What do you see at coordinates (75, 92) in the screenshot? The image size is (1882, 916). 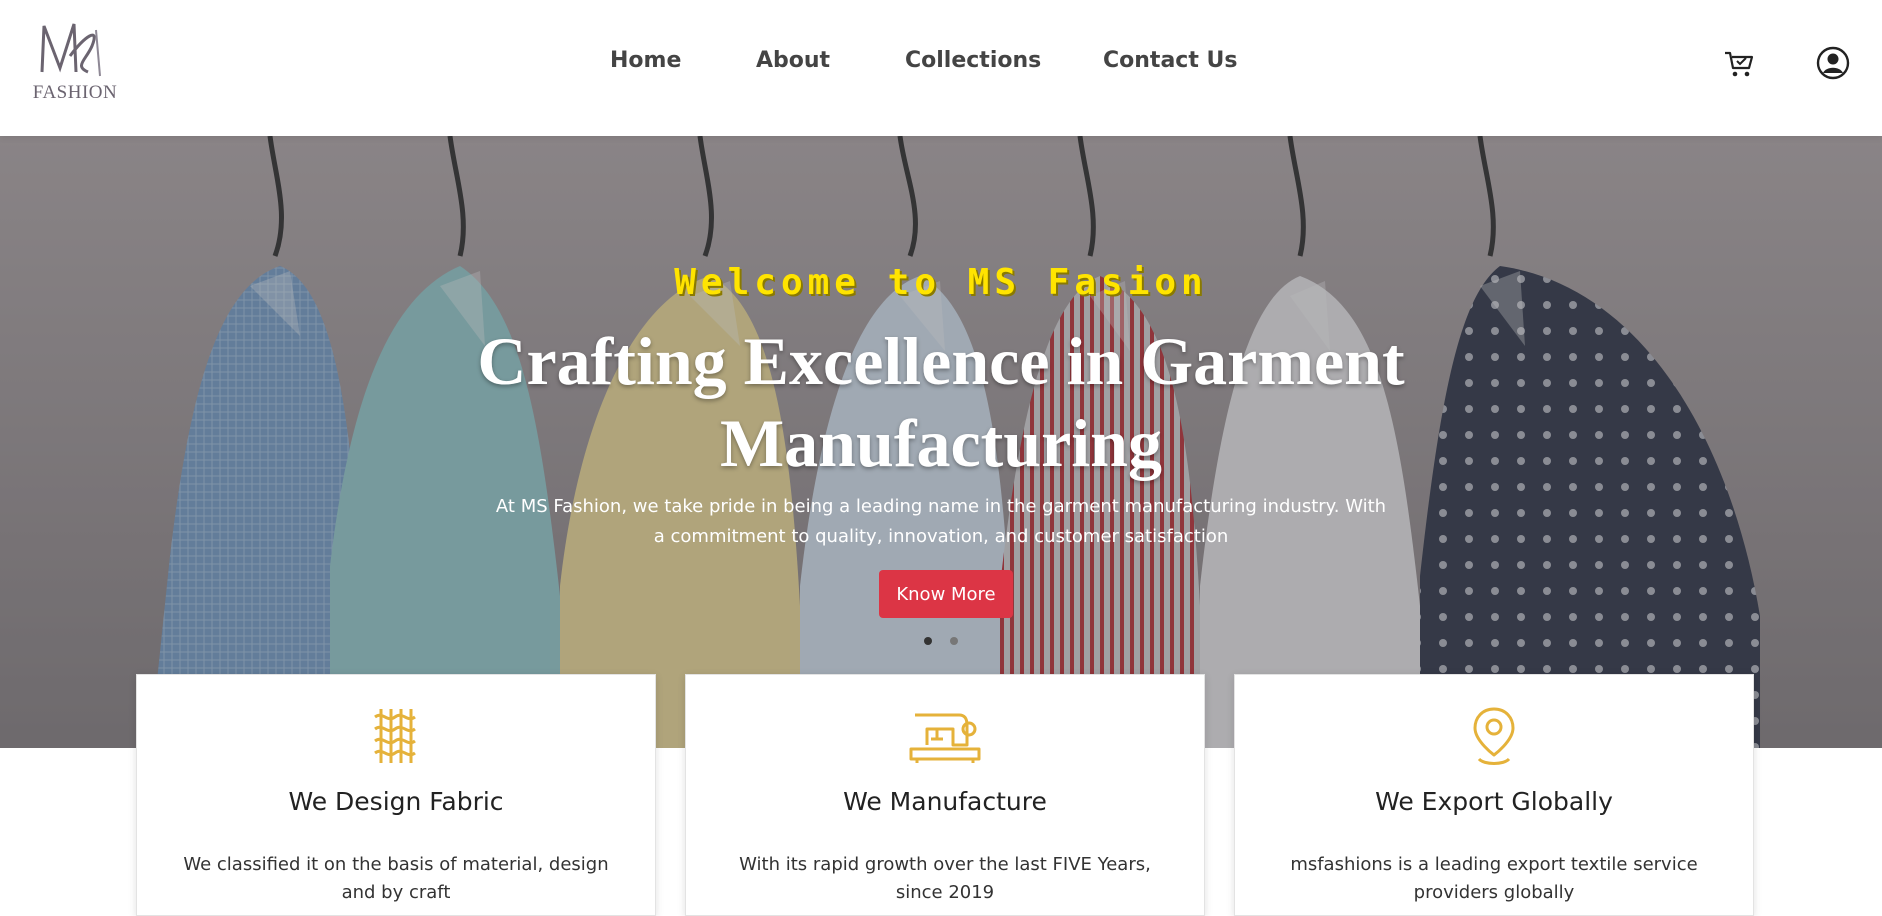 I see `brand-logo-text: FASHION` at bounding box center [75, 92].